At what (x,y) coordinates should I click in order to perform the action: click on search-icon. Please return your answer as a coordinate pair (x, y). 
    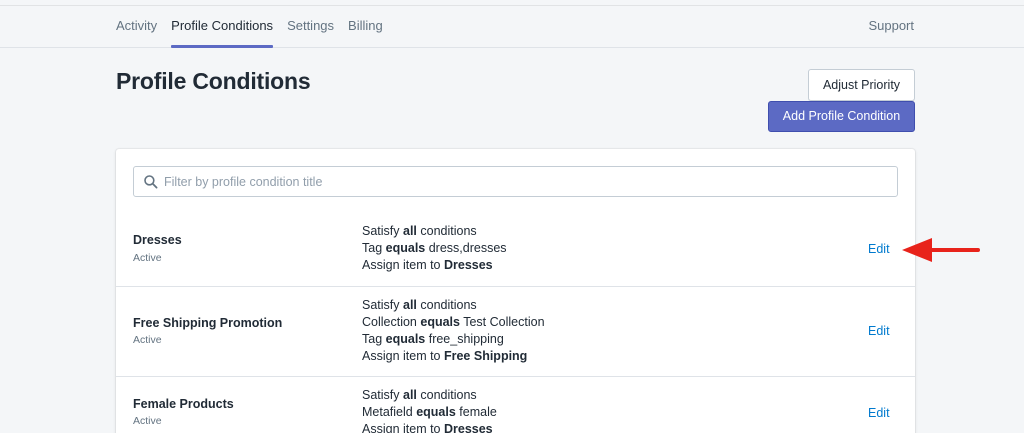
    Looking at the image, I should click on (151, 182).